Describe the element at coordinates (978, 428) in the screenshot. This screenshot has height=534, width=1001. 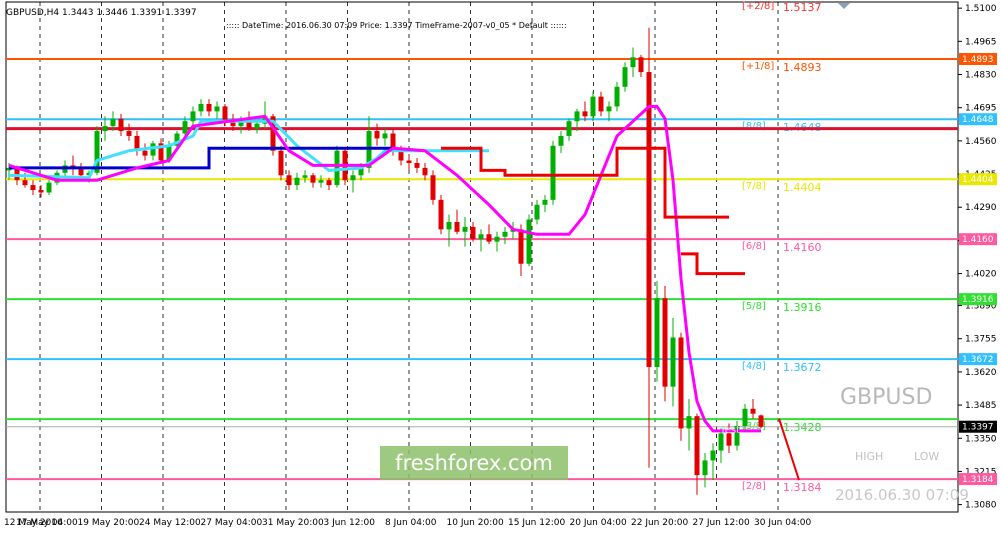
I see `last-price-text: 1.3397` at that location.